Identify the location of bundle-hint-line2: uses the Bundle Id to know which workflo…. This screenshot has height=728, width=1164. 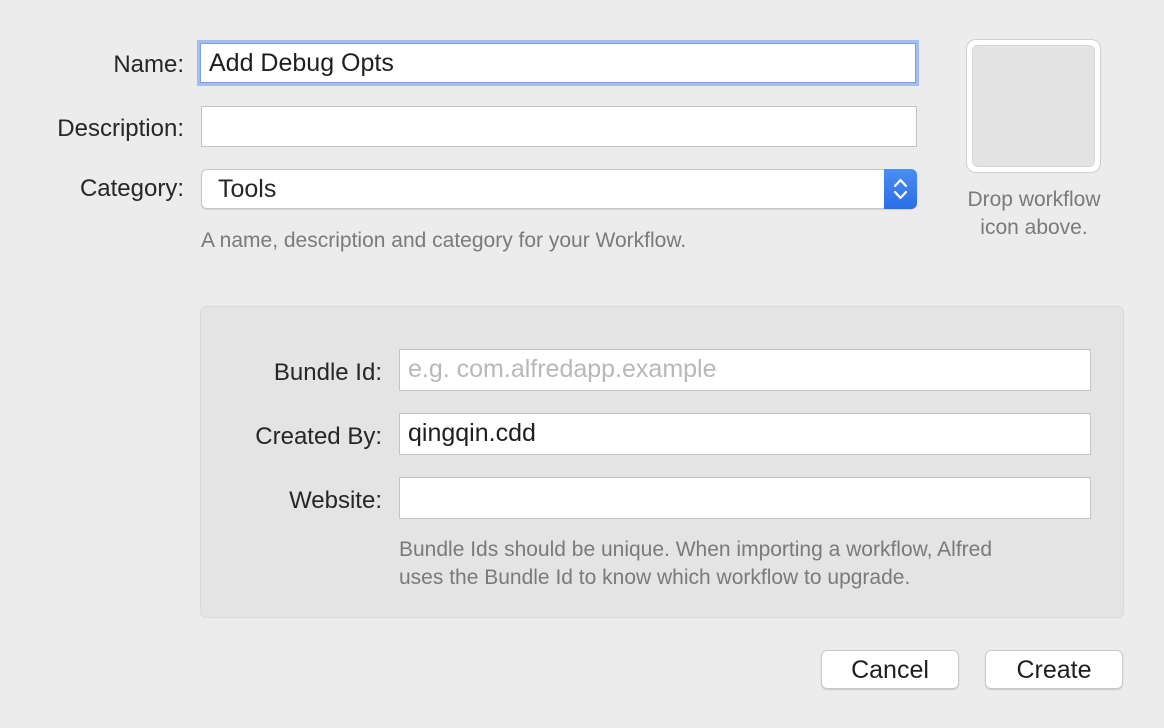
(655, 577).